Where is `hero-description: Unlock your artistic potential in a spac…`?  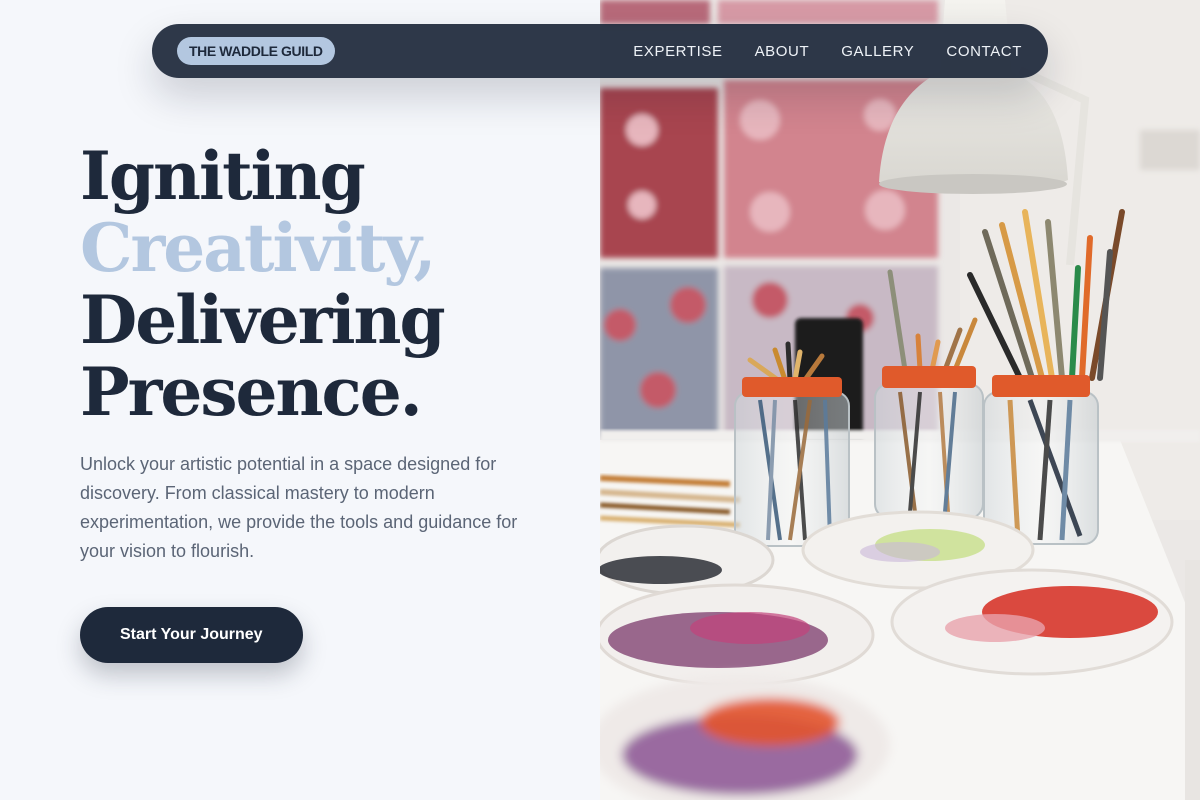 hero-description: Unlock your artistic potential in a spac… is located at coordinates (299, 507).